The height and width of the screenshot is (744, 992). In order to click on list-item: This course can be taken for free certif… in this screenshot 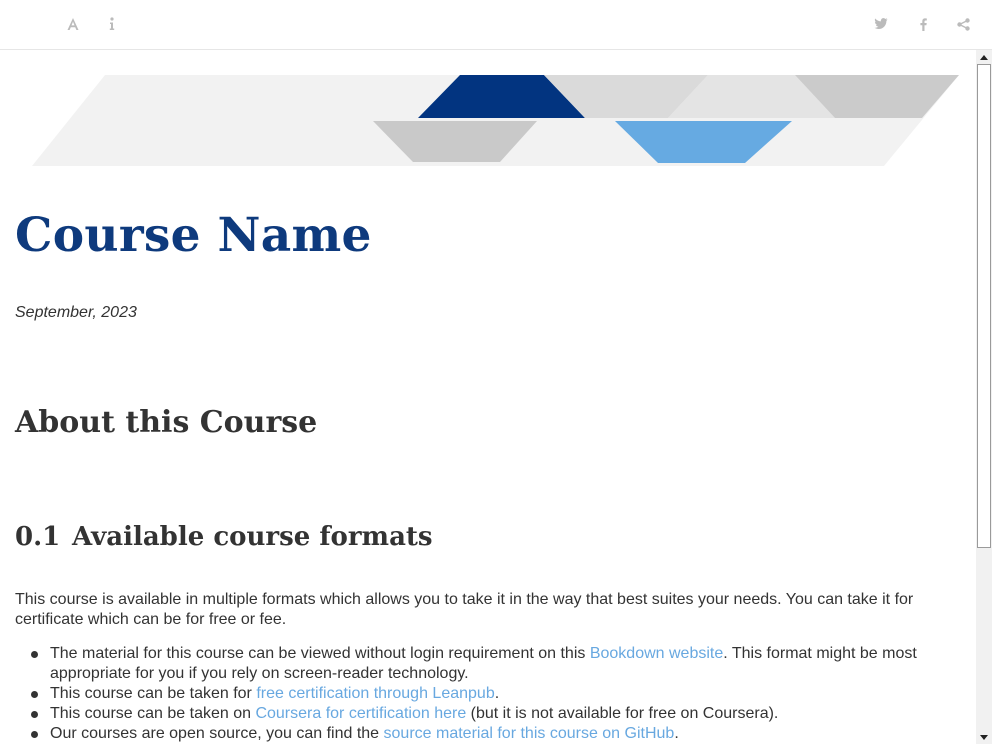, I will do `click(493, 694)`.